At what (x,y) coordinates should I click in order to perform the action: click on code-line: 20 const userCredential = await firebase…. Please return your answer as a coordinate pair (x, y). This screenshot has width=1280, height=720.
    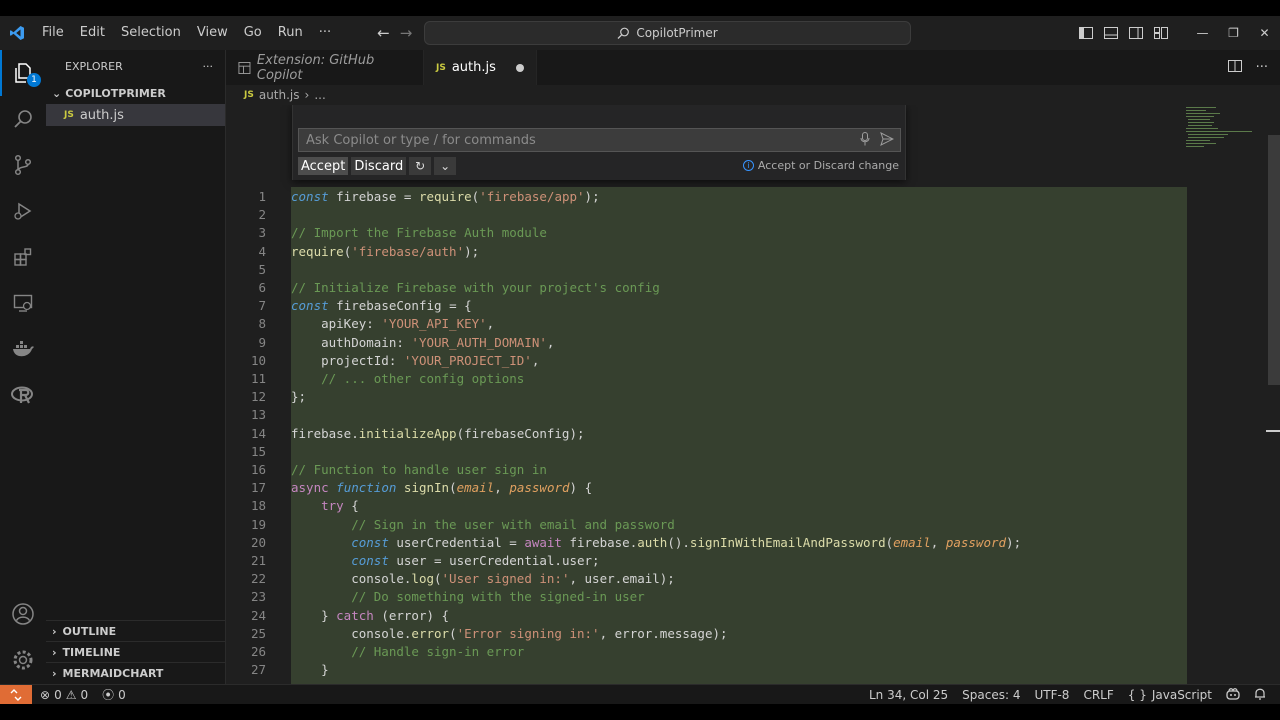
    Looking at the image, I should click on (753, 543).